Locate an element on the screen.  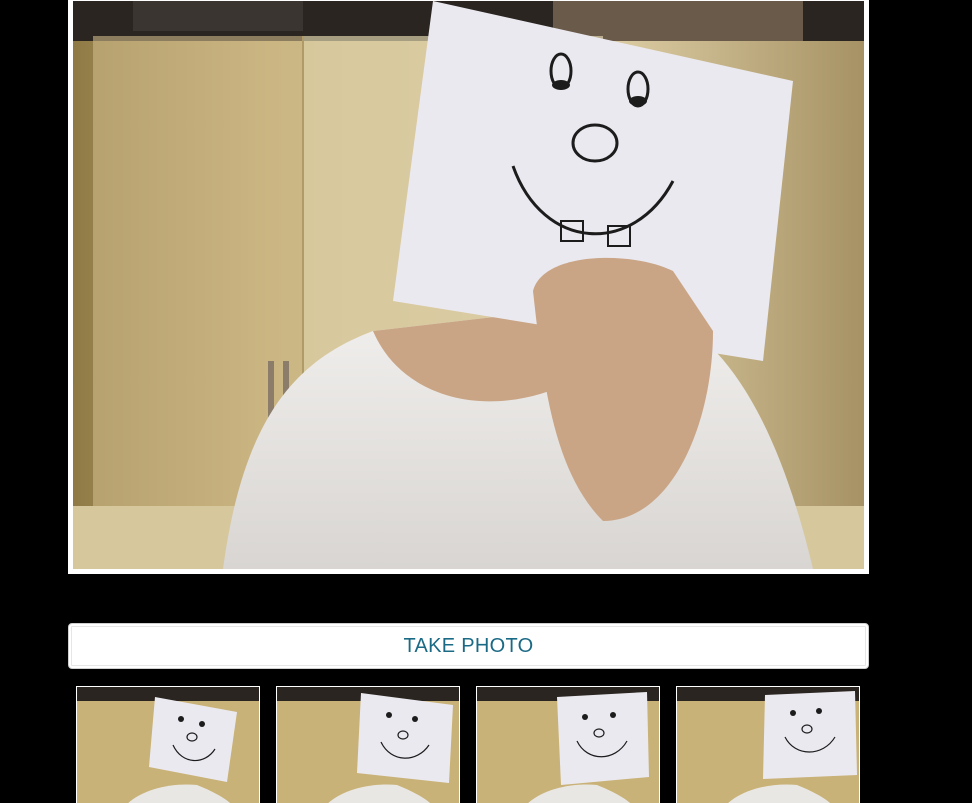
photo-strip is located at coordinates (468, 741).